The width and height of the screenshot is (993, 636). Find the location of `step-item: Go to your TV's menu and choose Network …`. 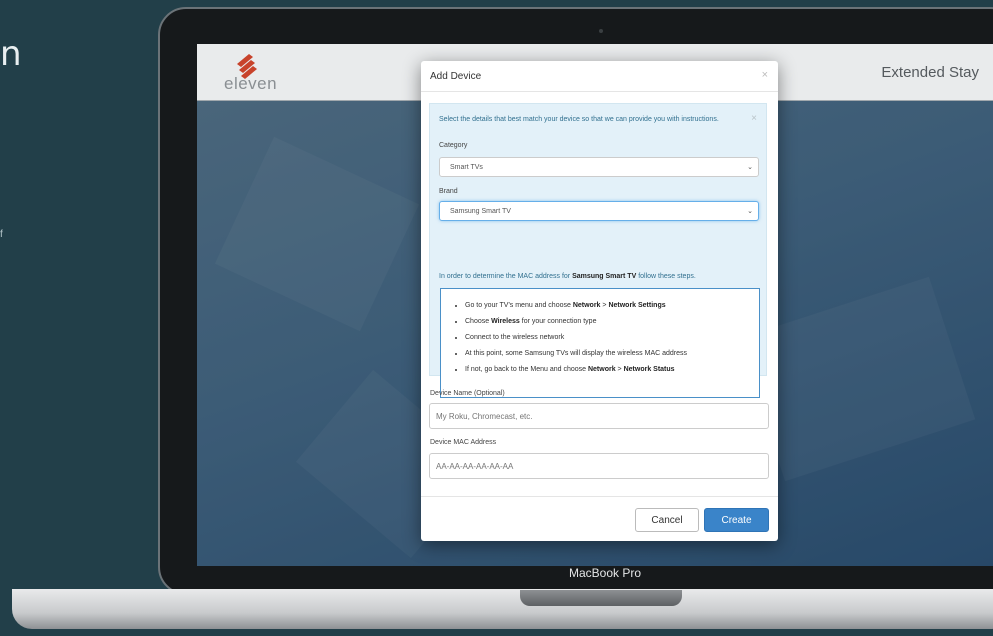

step-item: Go to your TV's menu and choose Network … is located at coordinates (612, 305).